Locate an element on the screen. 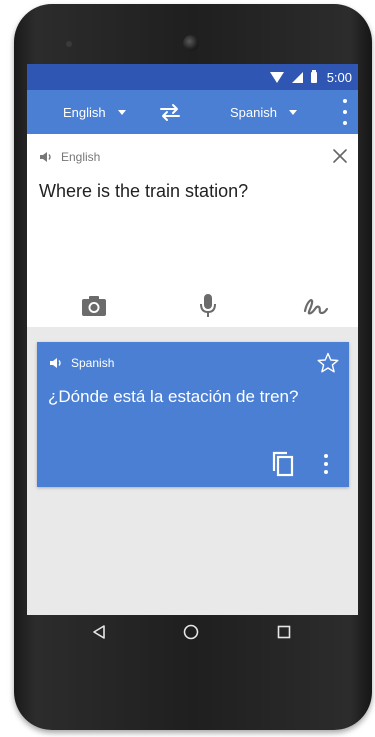 This screenshot has width=375, height=737. source-language-selector: English is located at coordinates (94, 112).